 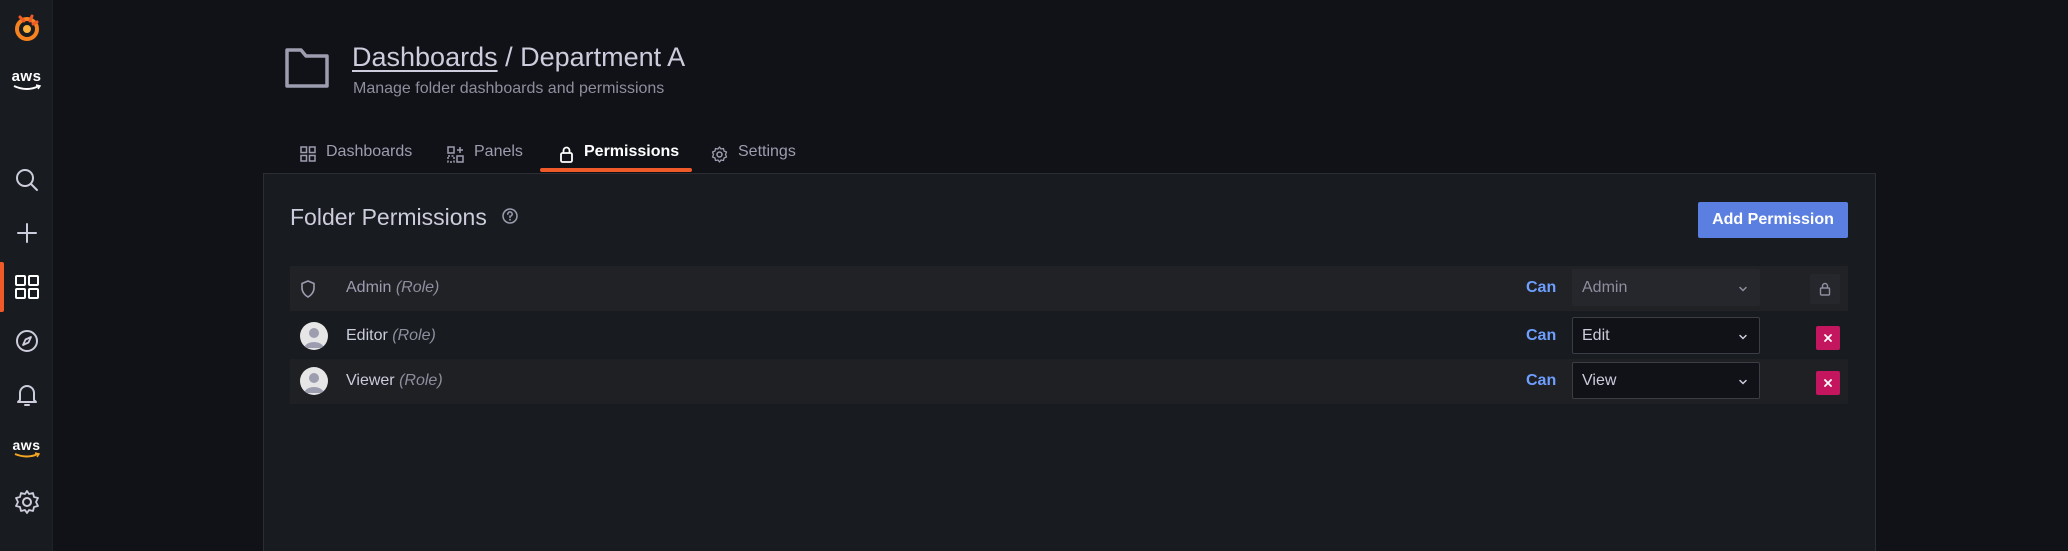 What do you see at coordinates (510, 218) in the screenshot?
I see `question-circle-icon` at bounding box center [510, 218].